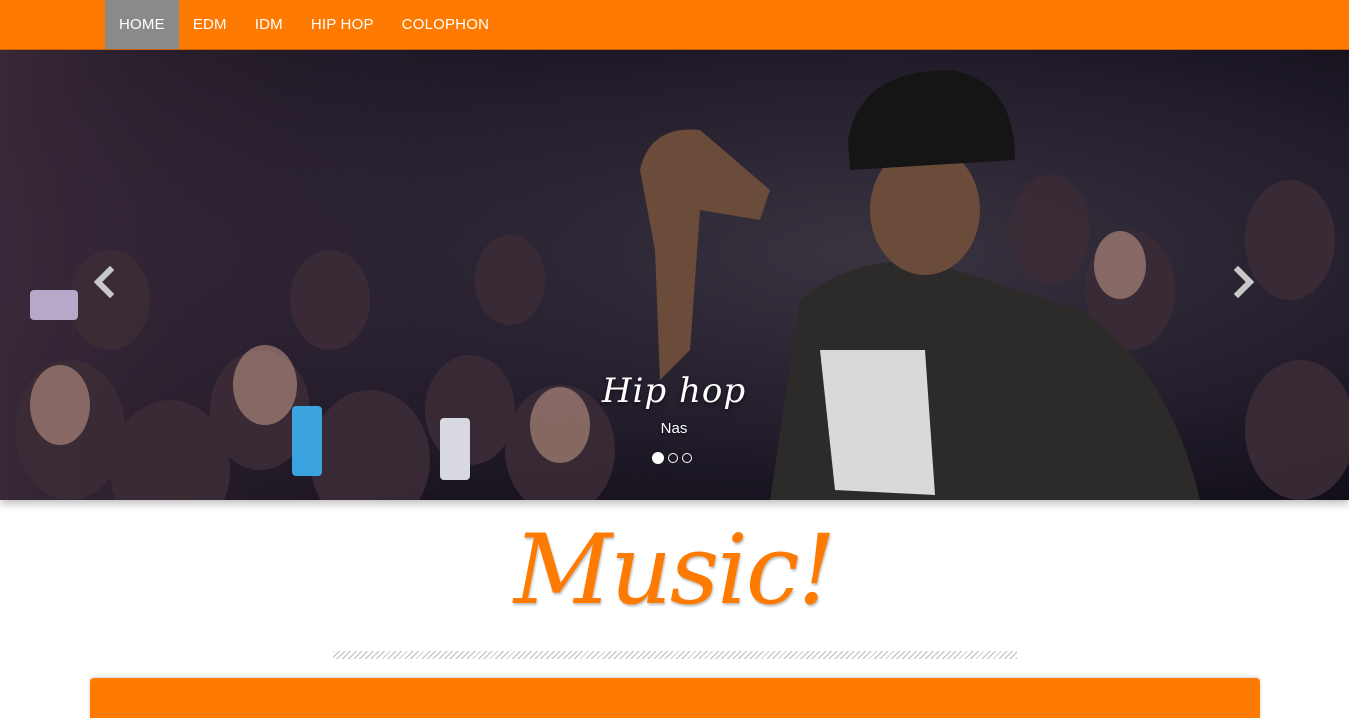 Image resolution: width=1349 pixels, height=718 pixels. I want to click on carousel-caption: Hip hop Nas, so click(674, 402).